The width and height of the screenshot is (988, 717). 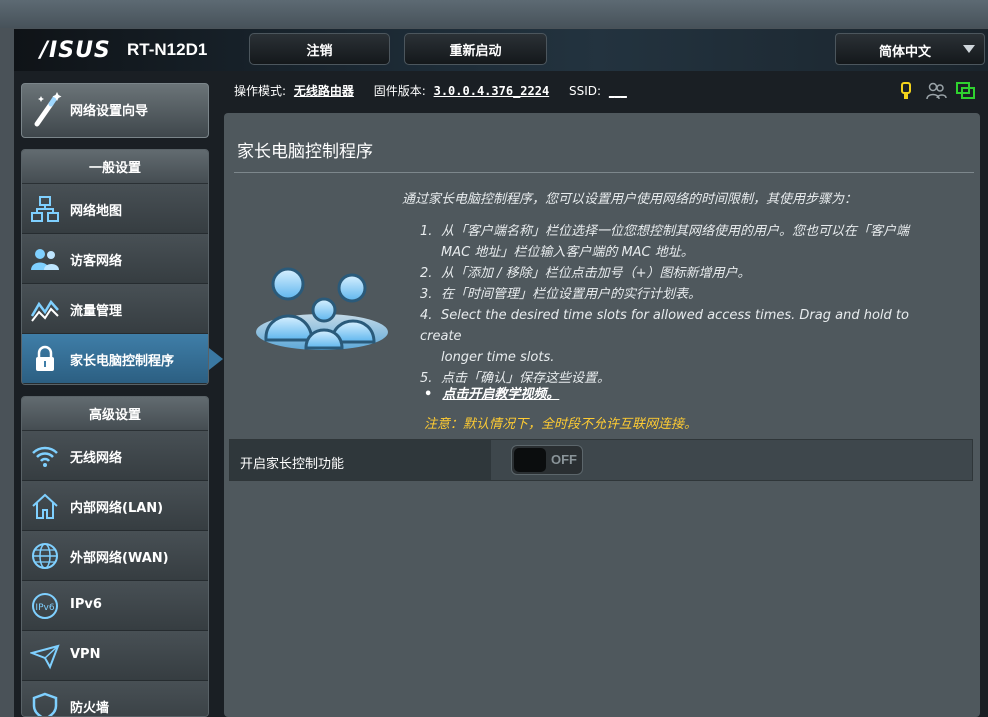 What do you see at coordinates (45, 358) in the screenshot?
I see `lock-icon` at bounding box center [45, 358].